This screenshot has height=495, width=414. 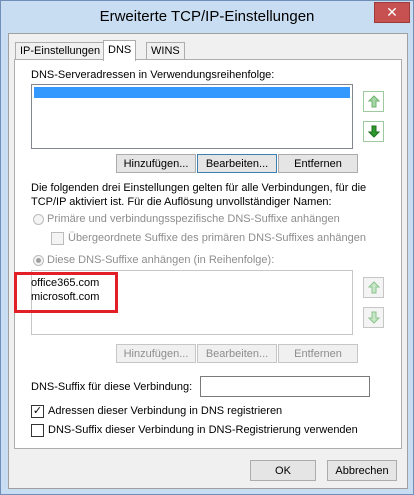 What do you see at coordinates (66, 292) in the screenshot?
I see `annotation-highlight-box` at bounding box center [66, 292].